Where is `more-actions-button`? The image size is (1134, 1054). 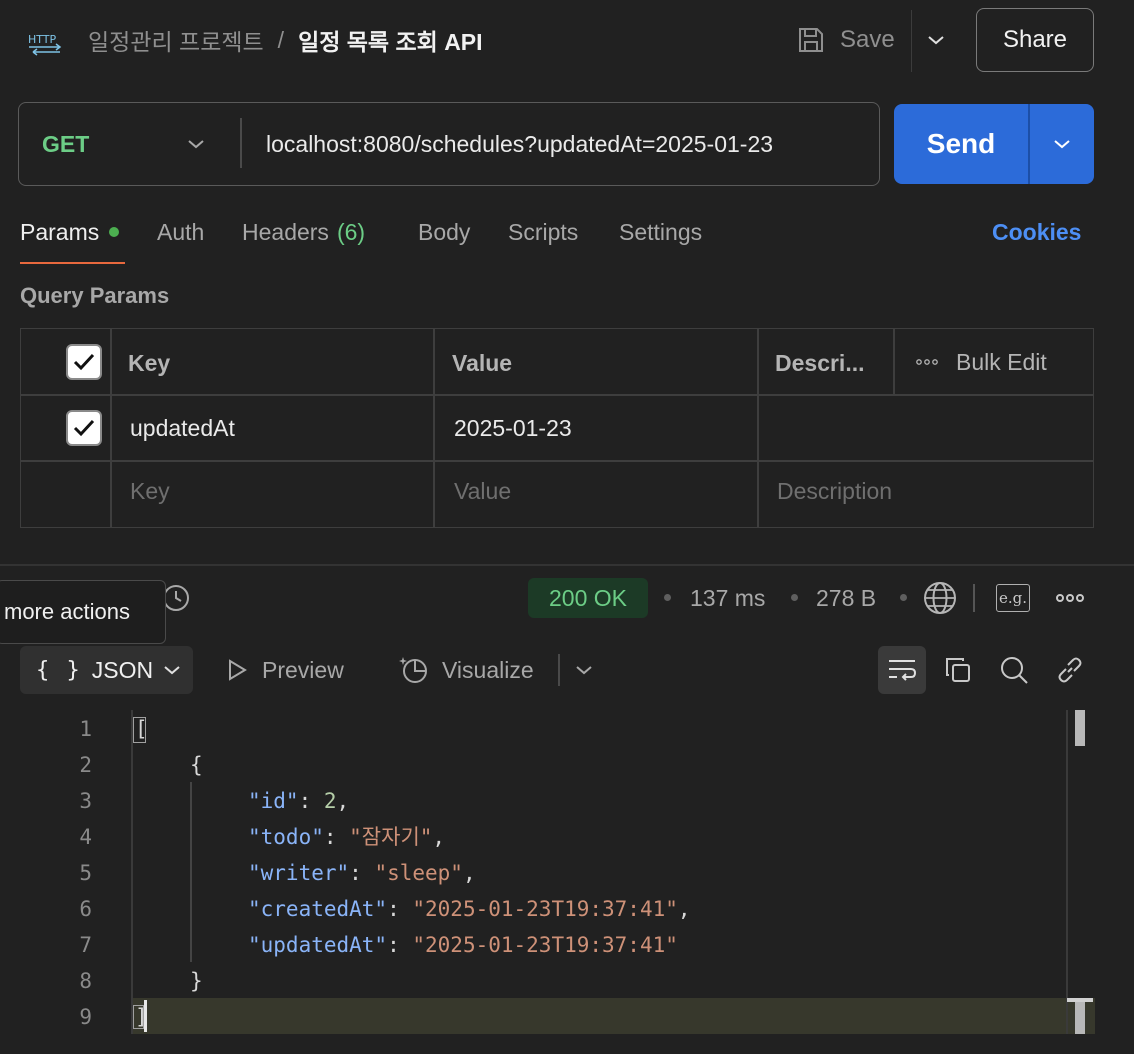 more-actions-button is located at coordinates (1070, 598).